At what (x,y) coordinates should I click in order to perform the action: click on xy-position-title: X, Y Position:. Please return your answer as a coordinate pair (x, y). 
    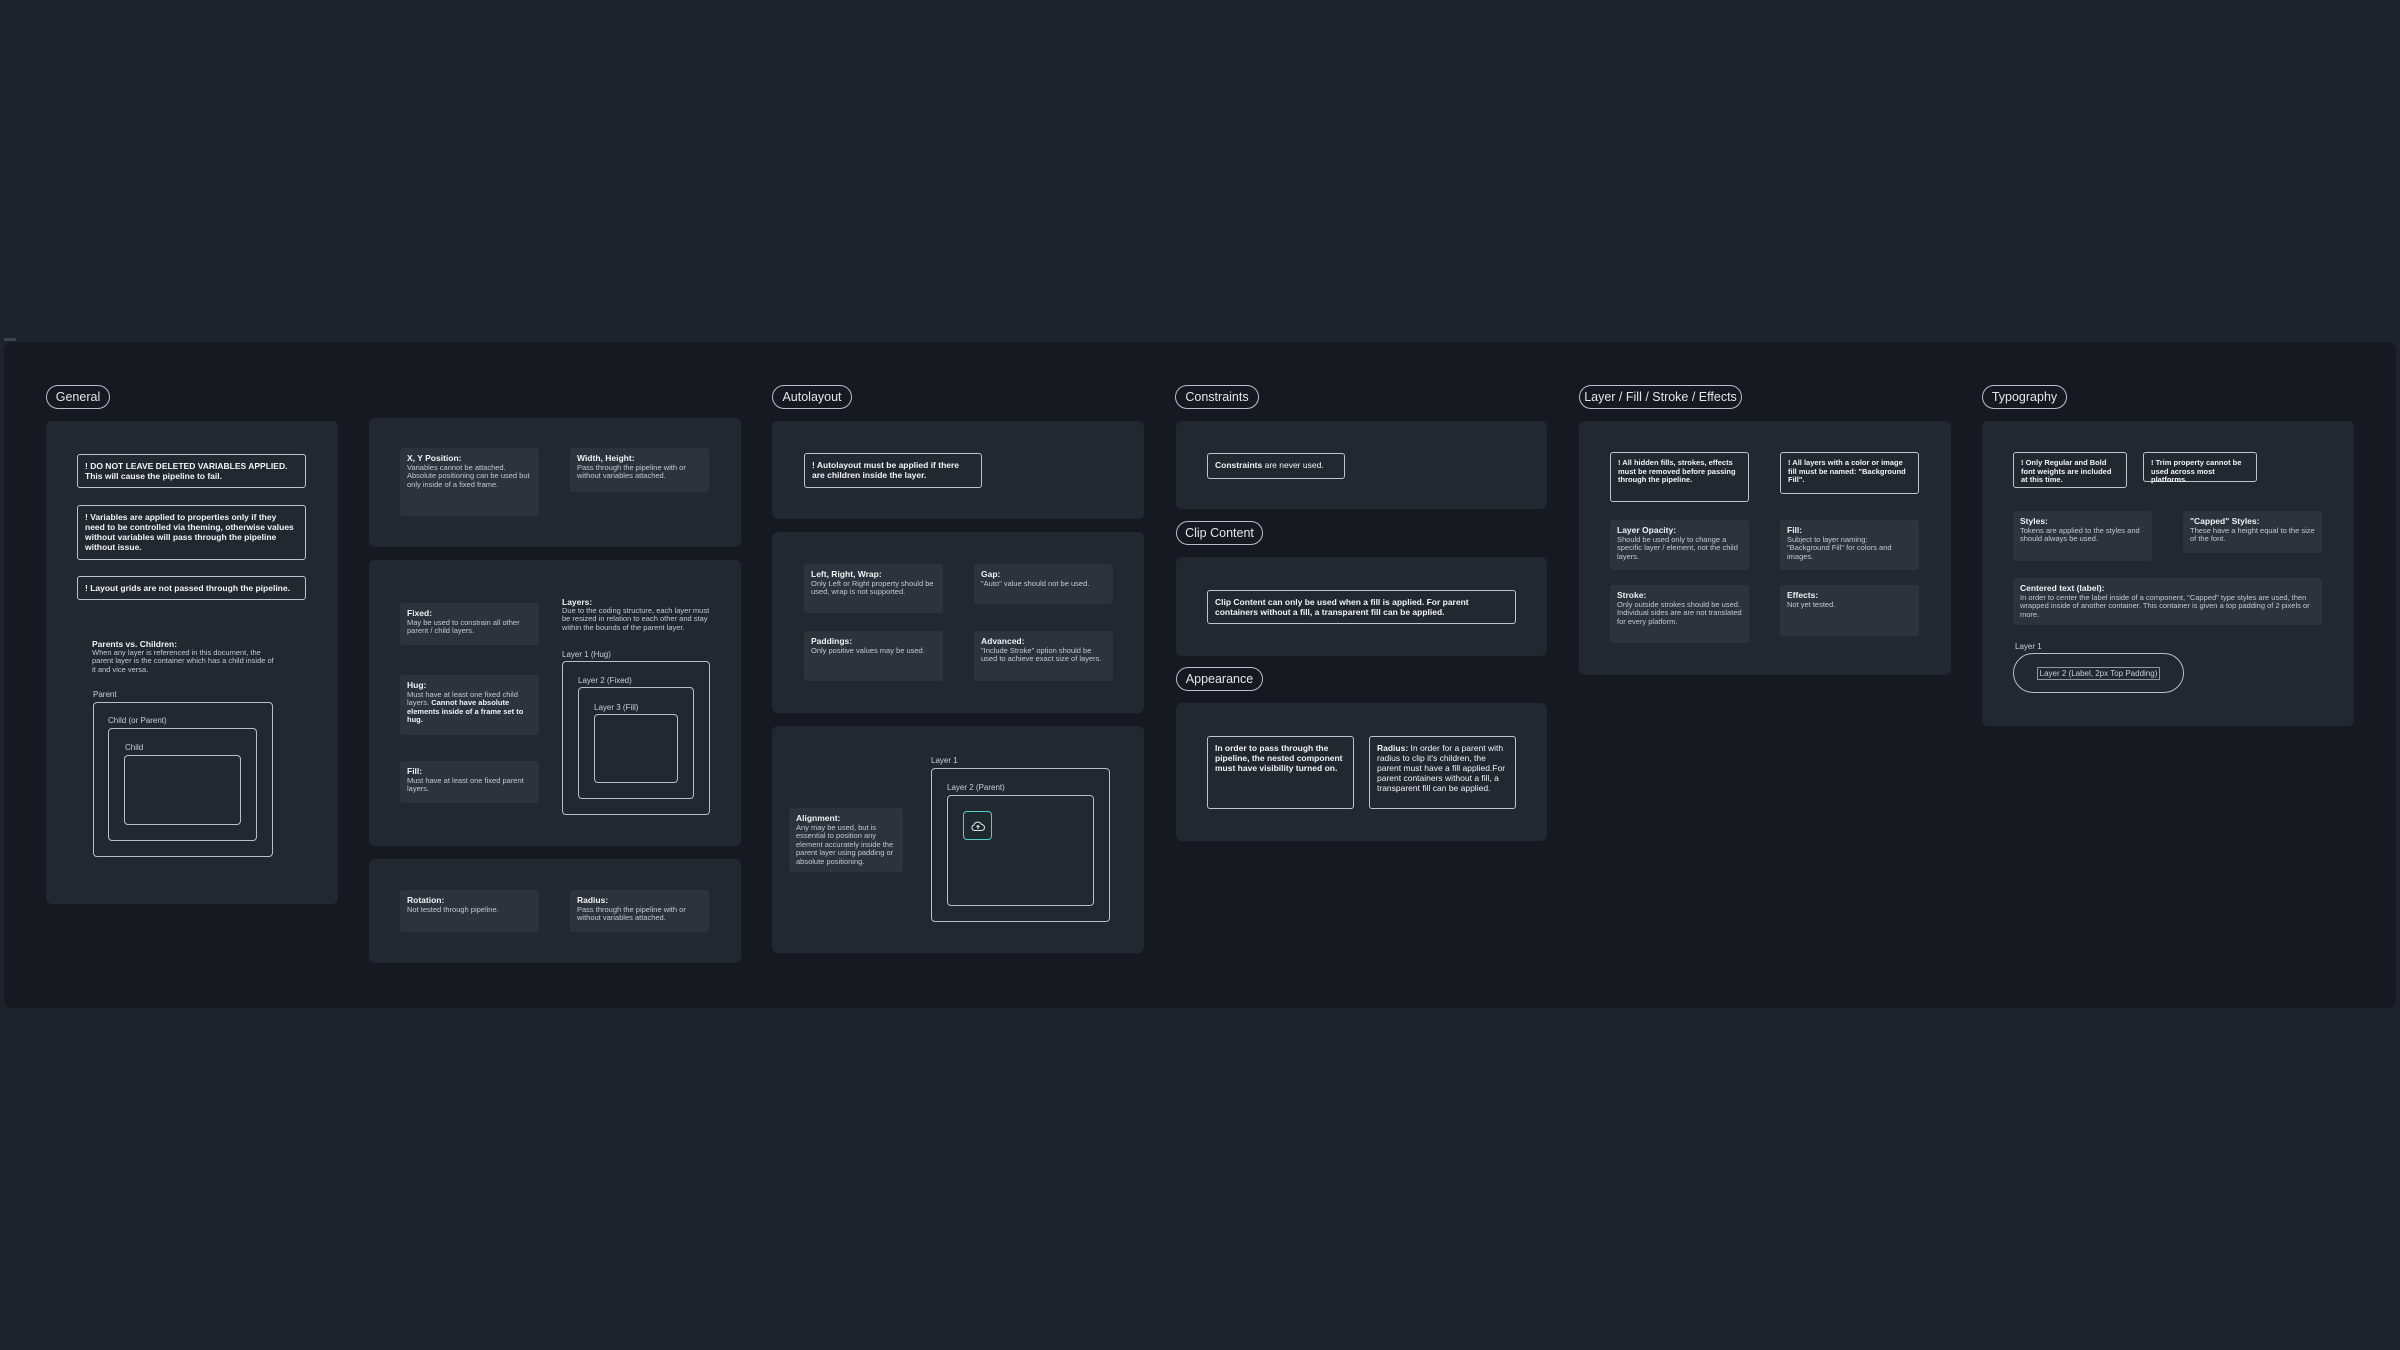
    Looking at the image, I should click on (434, 458).